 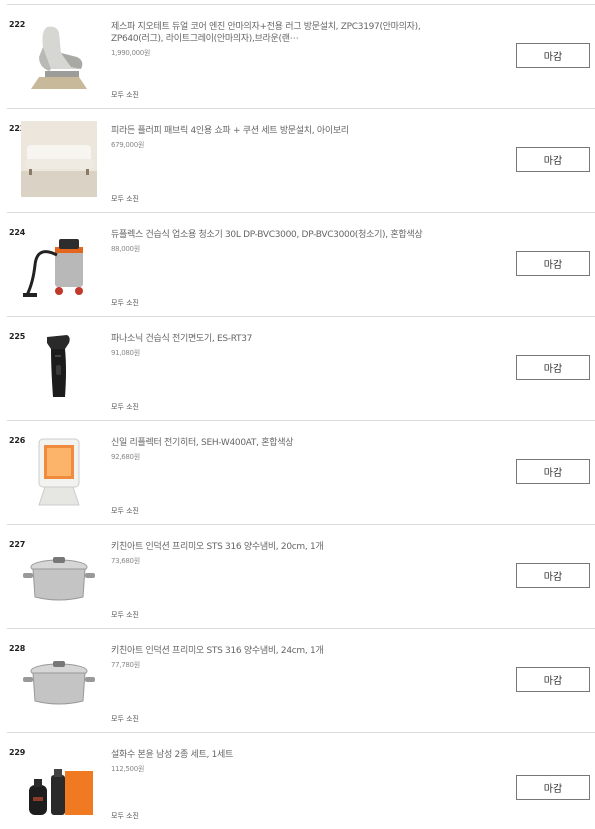 I want to click on sofa-icon, so click(x=59, y=159).